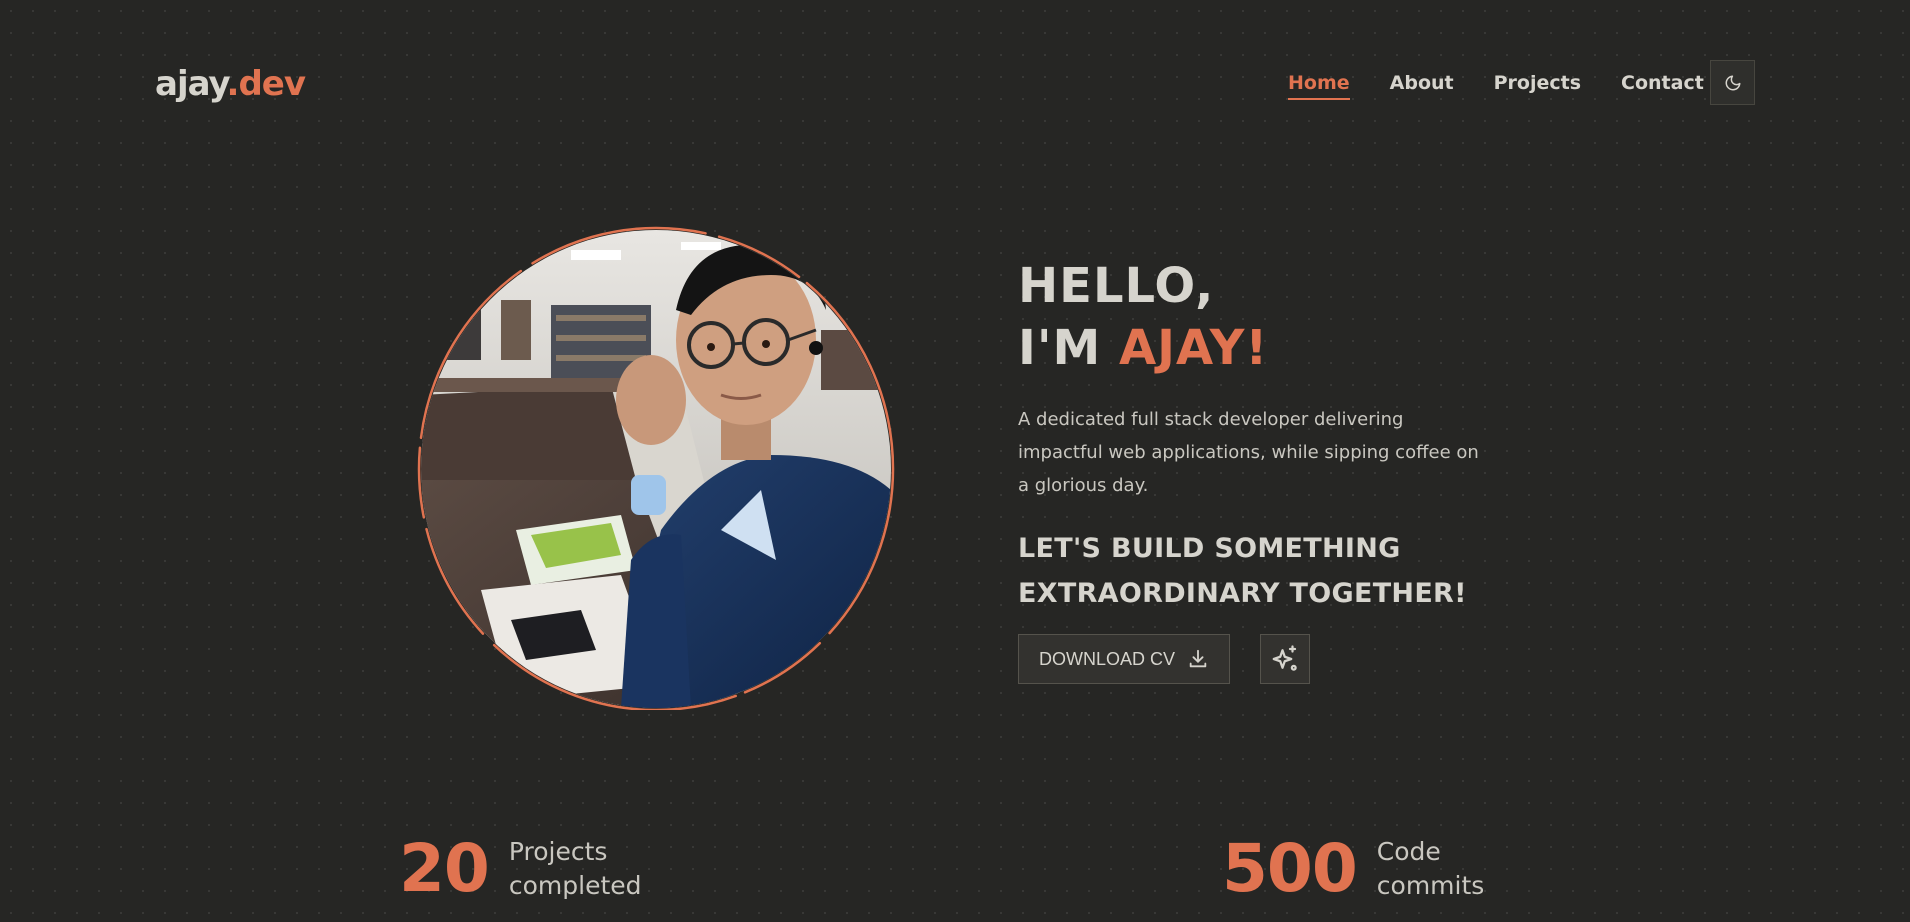 Image resolution: width=1910 pixels, height=922 pixels. I want to click on logo-accent: .dev, so click(266, 84).